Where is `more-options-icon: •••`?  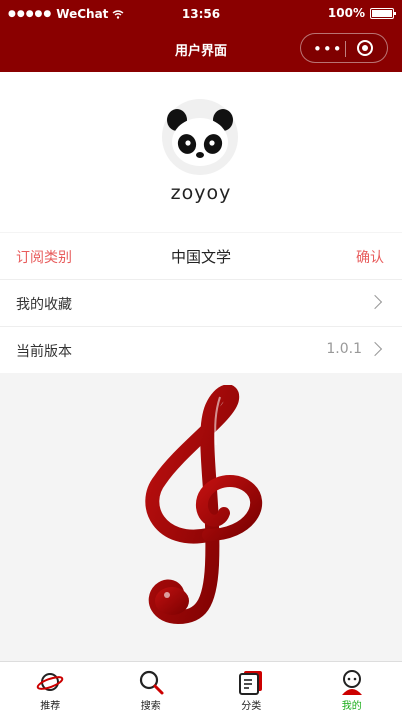
more-options-icon: ••• is located at coordinates (328, 49).